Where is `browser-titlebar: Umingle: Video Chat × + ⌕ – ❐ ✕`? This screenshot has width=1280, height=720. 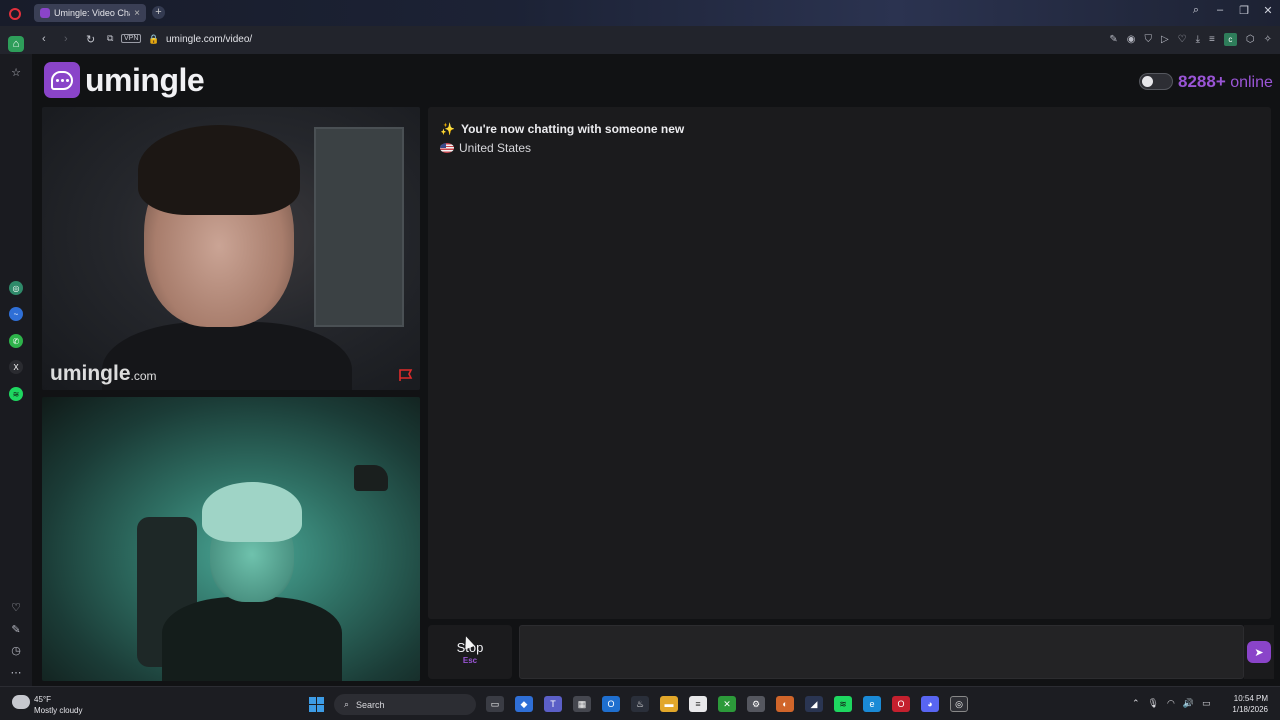
browser-titlebar: Umingle: Video Chat × + ⌕ – ❐ ✕ is located at coordinates (640, 13).